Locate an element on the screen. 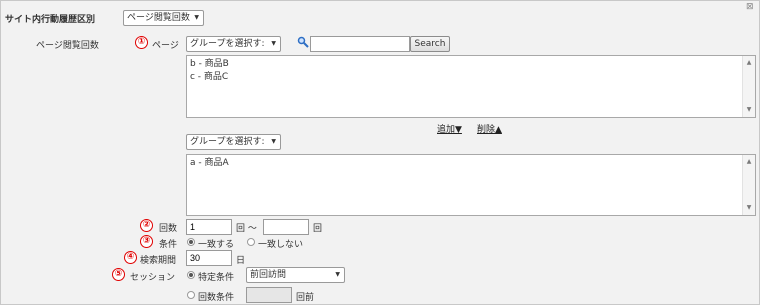 This screenshot has width=760, height=305. period-input is located at coordinates (209, 258).